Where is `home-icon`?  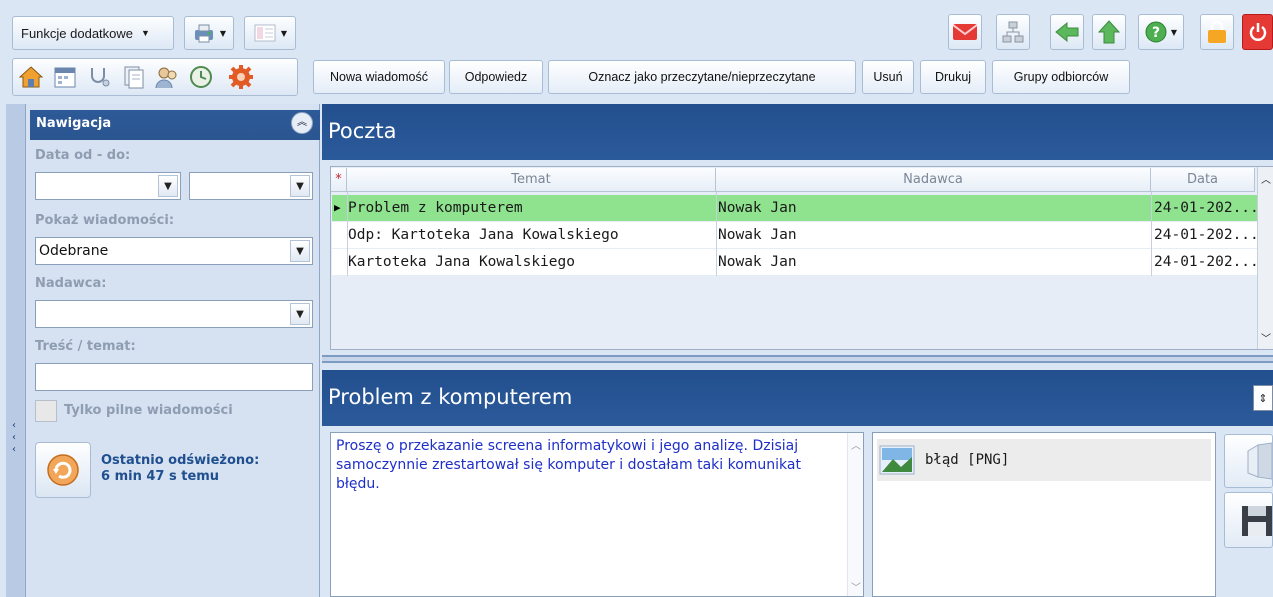 home-icon is located at coordinates (31, 77).